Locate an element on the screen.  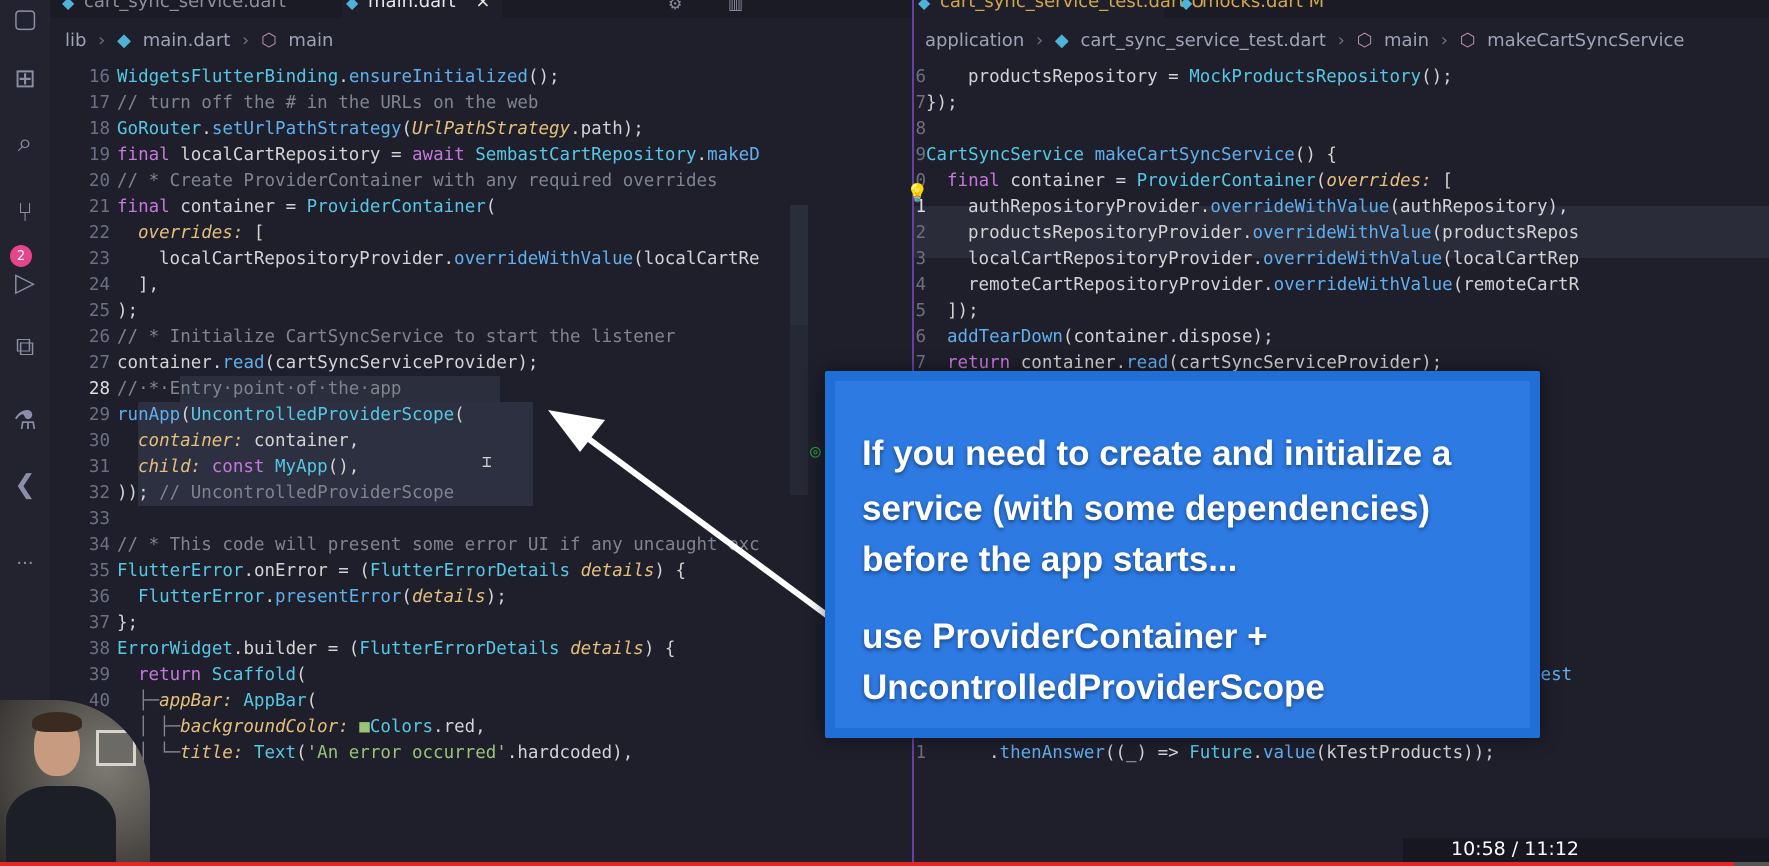
line-number: 35 is located at coordinates (920, 311).